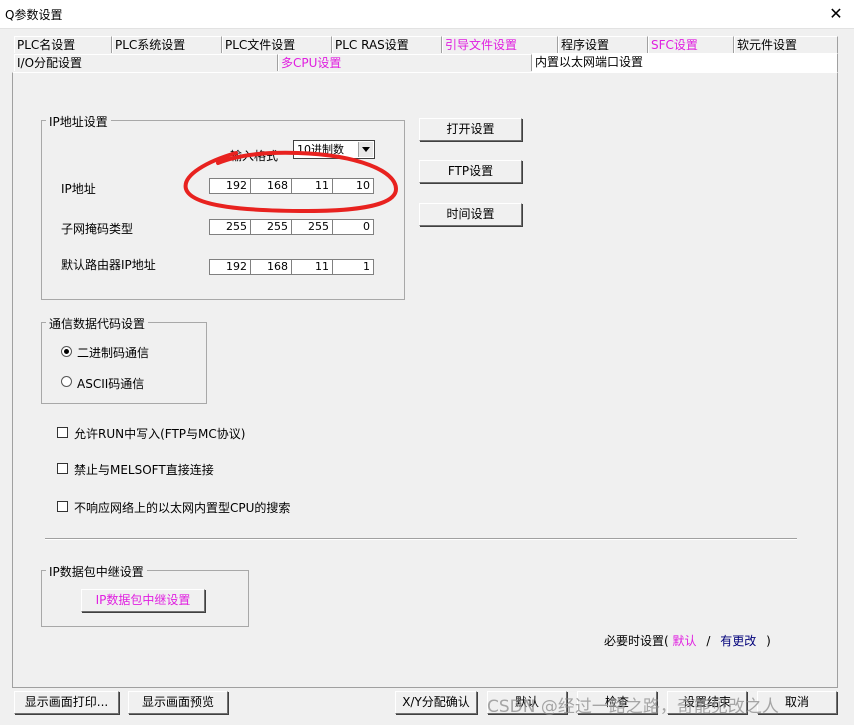  What do you see at coordinates (143, 600) in the screenshot?
I see `relay-settings-button: IP数据包中继设置` at bounding box center [143, 600].